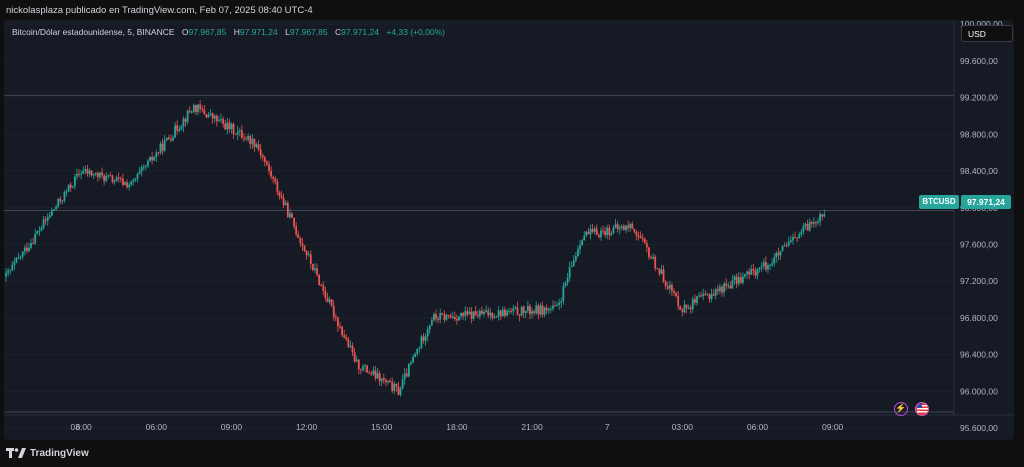 This screenshot has height=467, width=1024. Describe the element at coordinates (307, 427) in the screenshot. I see `time-axis-label: 12:00` at that location.